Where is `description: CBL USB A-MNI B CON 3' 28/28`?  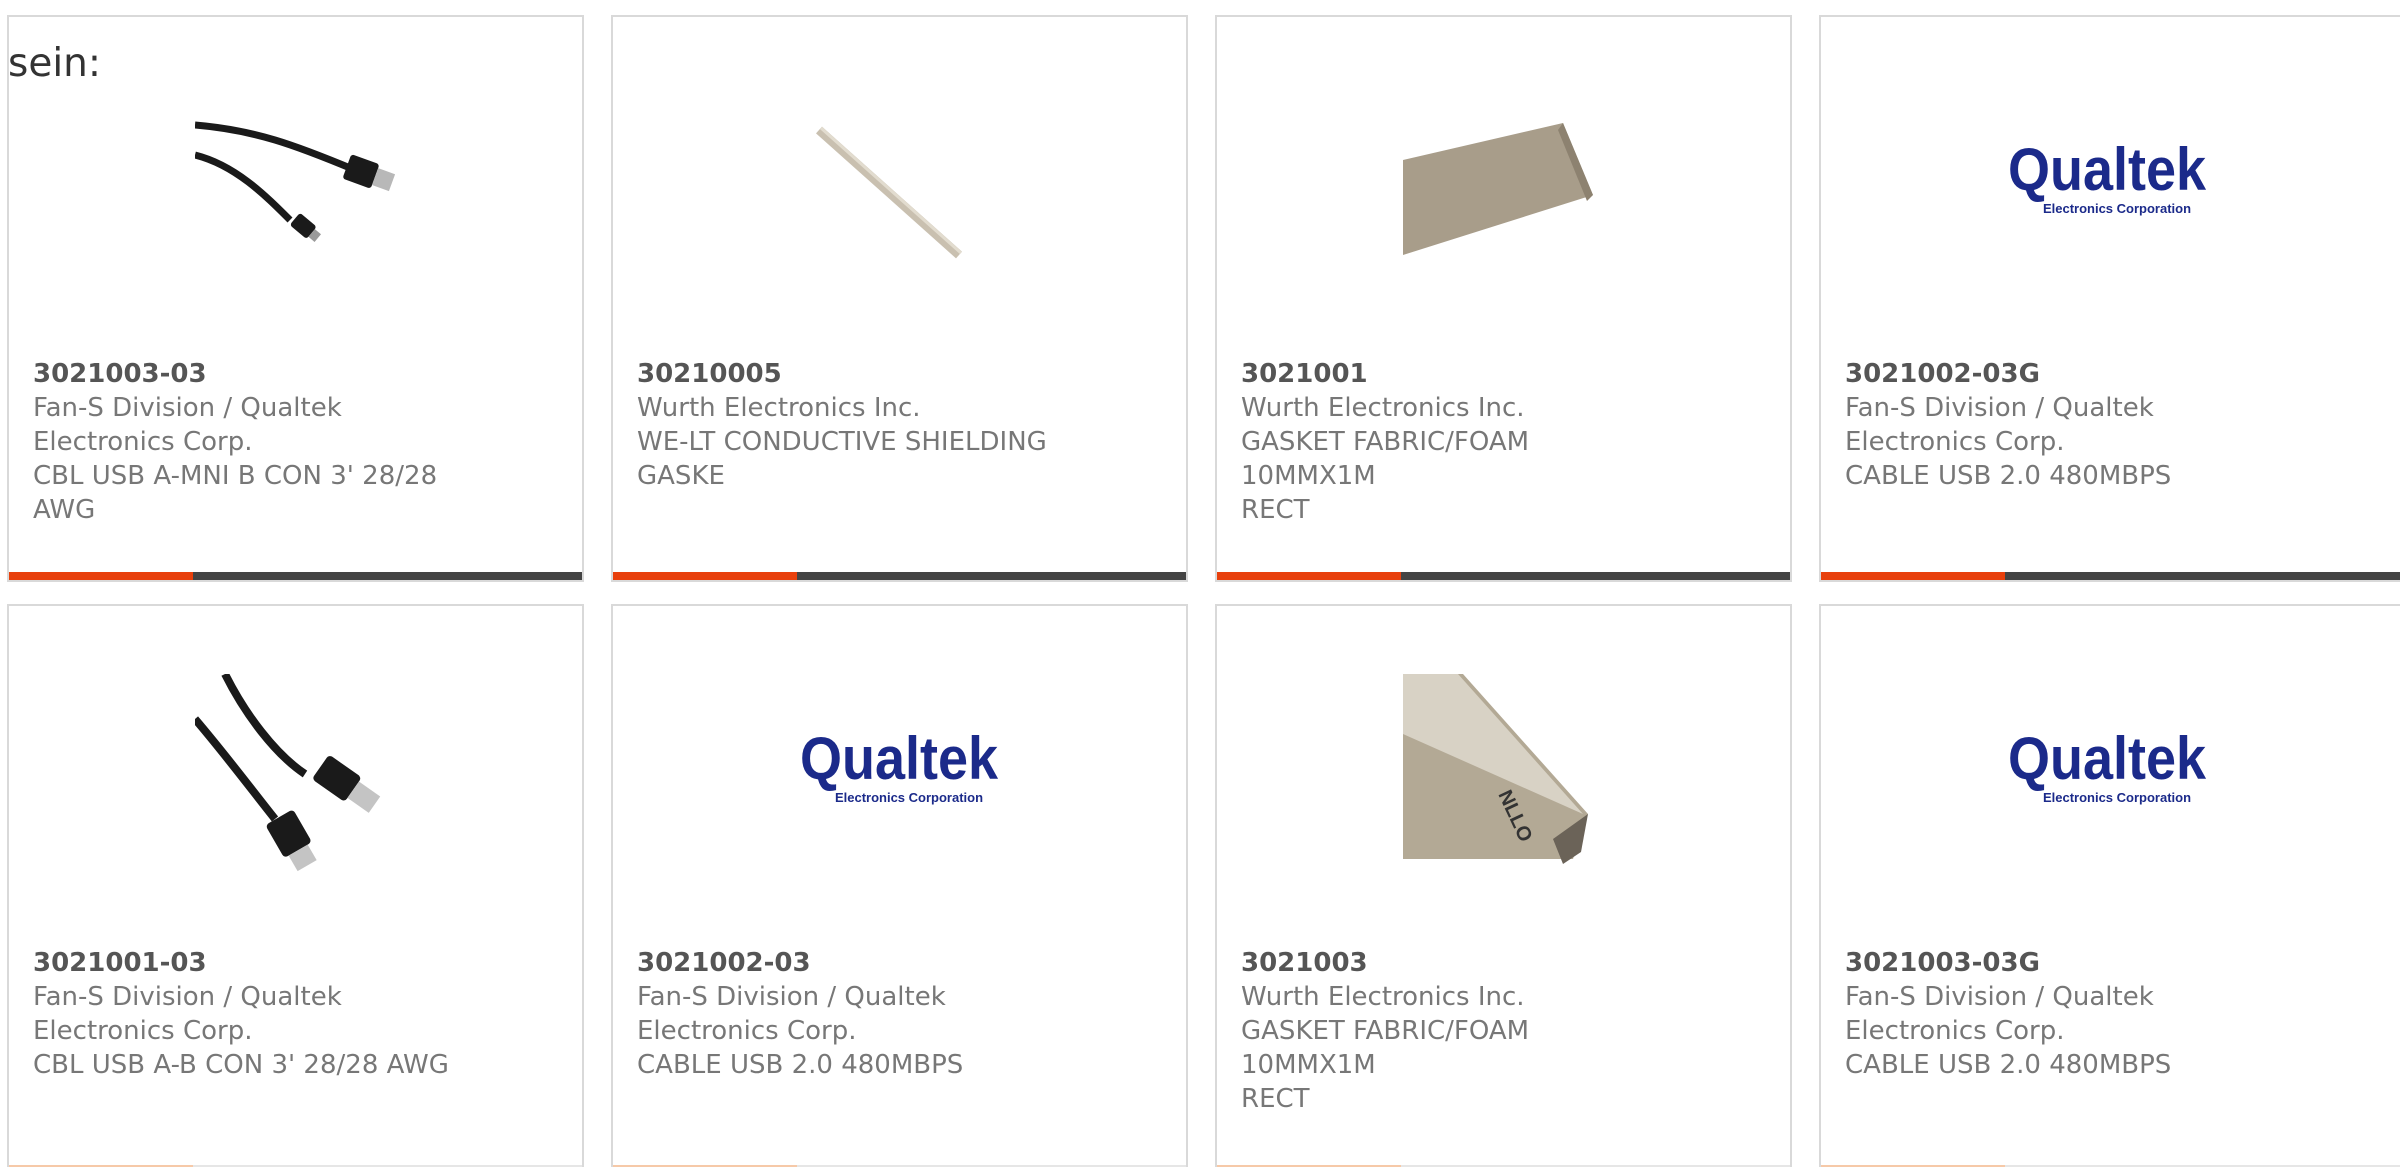 description: CBL USB A-MNI B CON 3' 28/28 is located at coordinates (235, 476).